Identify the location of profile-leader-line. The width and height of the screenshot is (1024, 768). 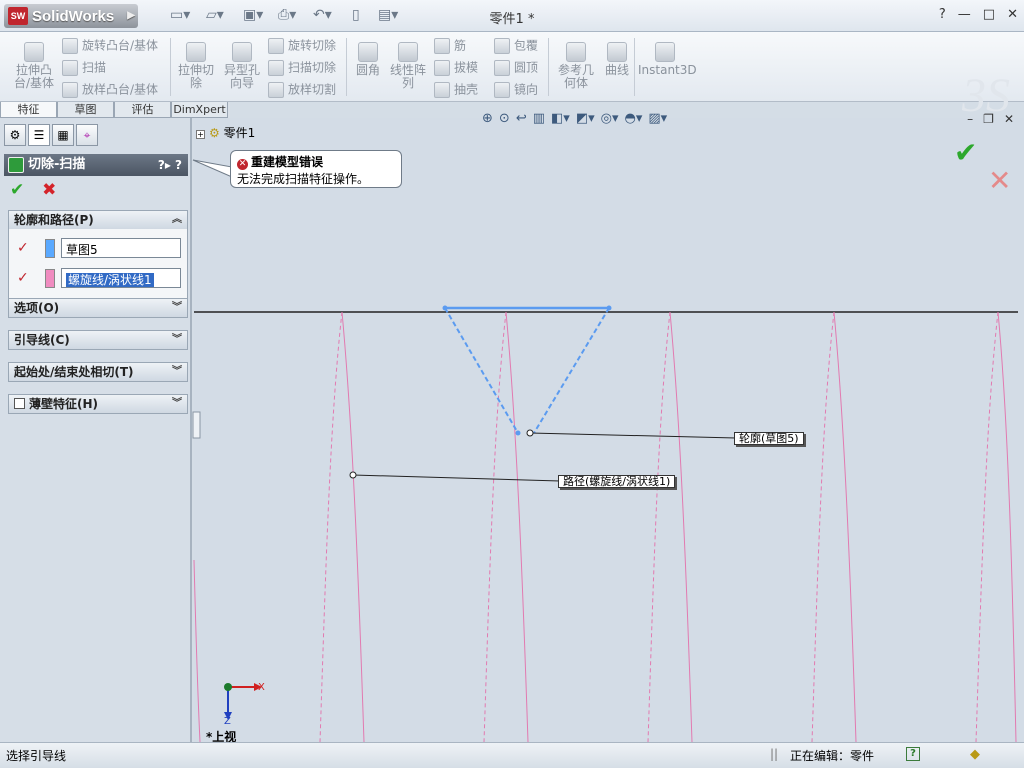
(633, 435).